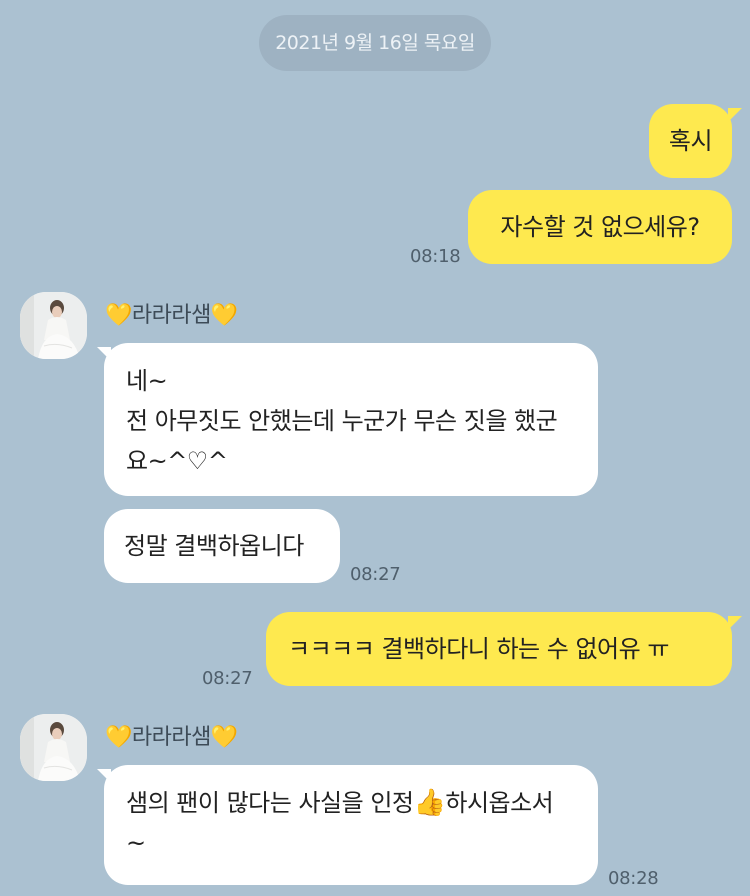 The width and height of the screenshot is (750, 896). Describe the element at coordinates (499, 803) in the screenshot. I see `message-text: 하시옵소서` at that location.